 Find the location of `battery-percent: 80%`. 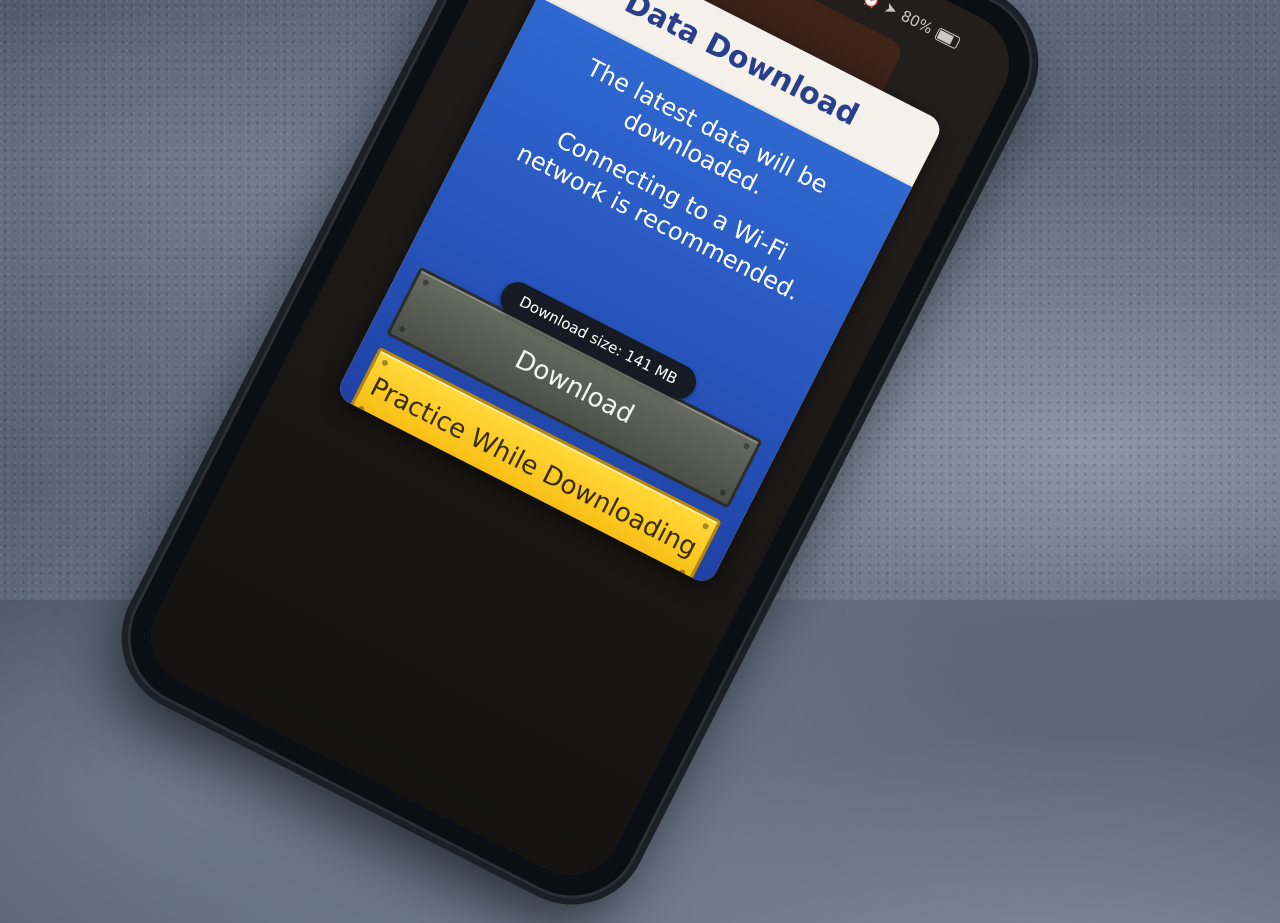

battery-percent: 80% is located at coordinates (916, 22).